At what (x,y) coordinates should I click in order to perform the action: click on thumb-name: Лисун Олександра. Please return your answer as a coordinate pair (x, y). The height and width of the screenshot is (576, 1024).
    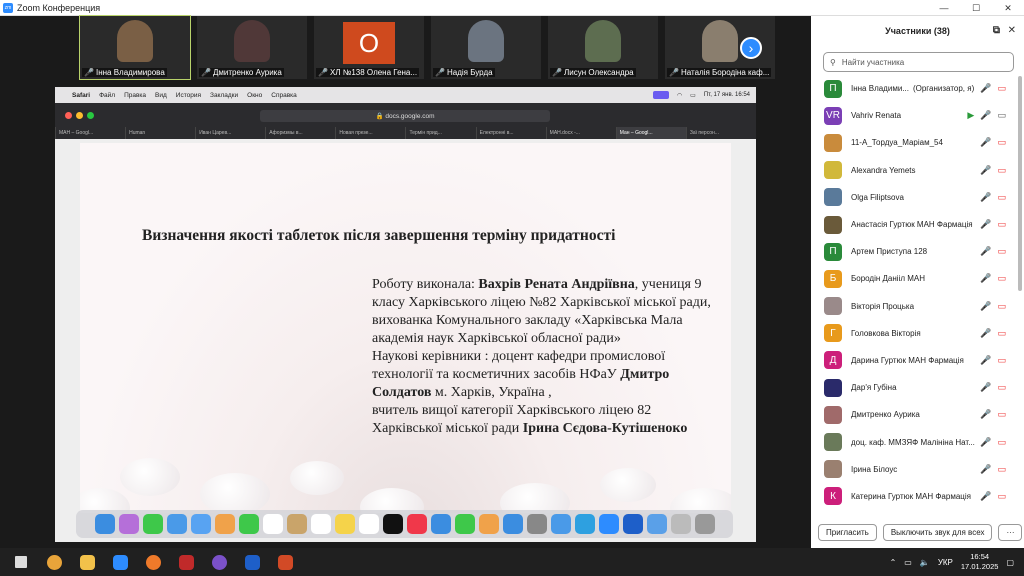
    Looking at the image, I should click on (598, 72).